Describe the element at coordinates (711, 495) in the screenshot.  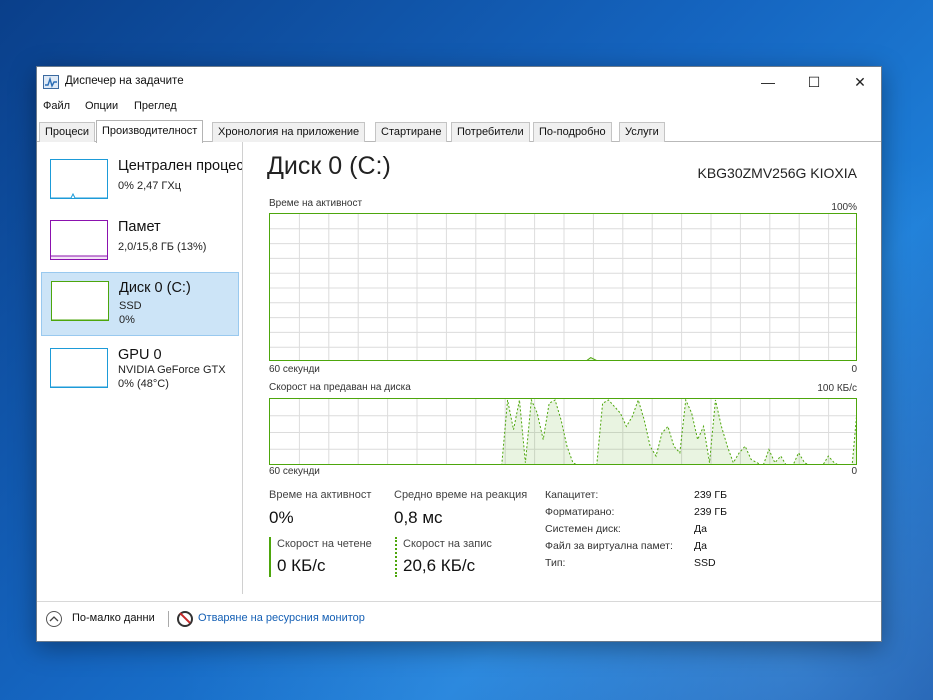
I see `capacity-value: 239 ГБ` at that location.